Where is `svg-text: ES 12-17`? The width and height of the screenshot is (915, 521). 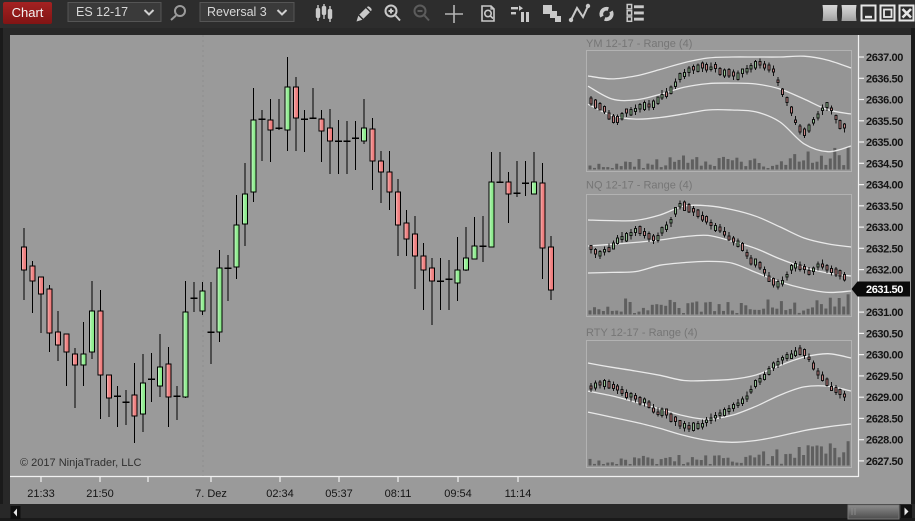
svg-text: ES 12-17 is located at coordinates (102, 12).